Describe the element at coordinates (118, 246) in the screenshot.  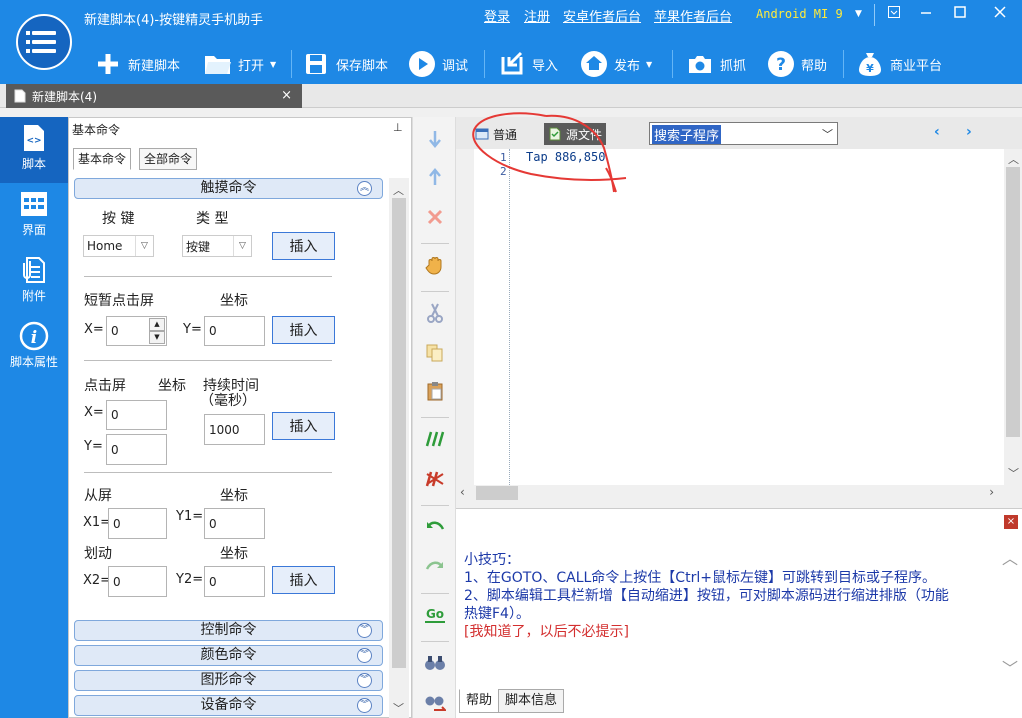
I see `key-select: Home ▽` at that location.